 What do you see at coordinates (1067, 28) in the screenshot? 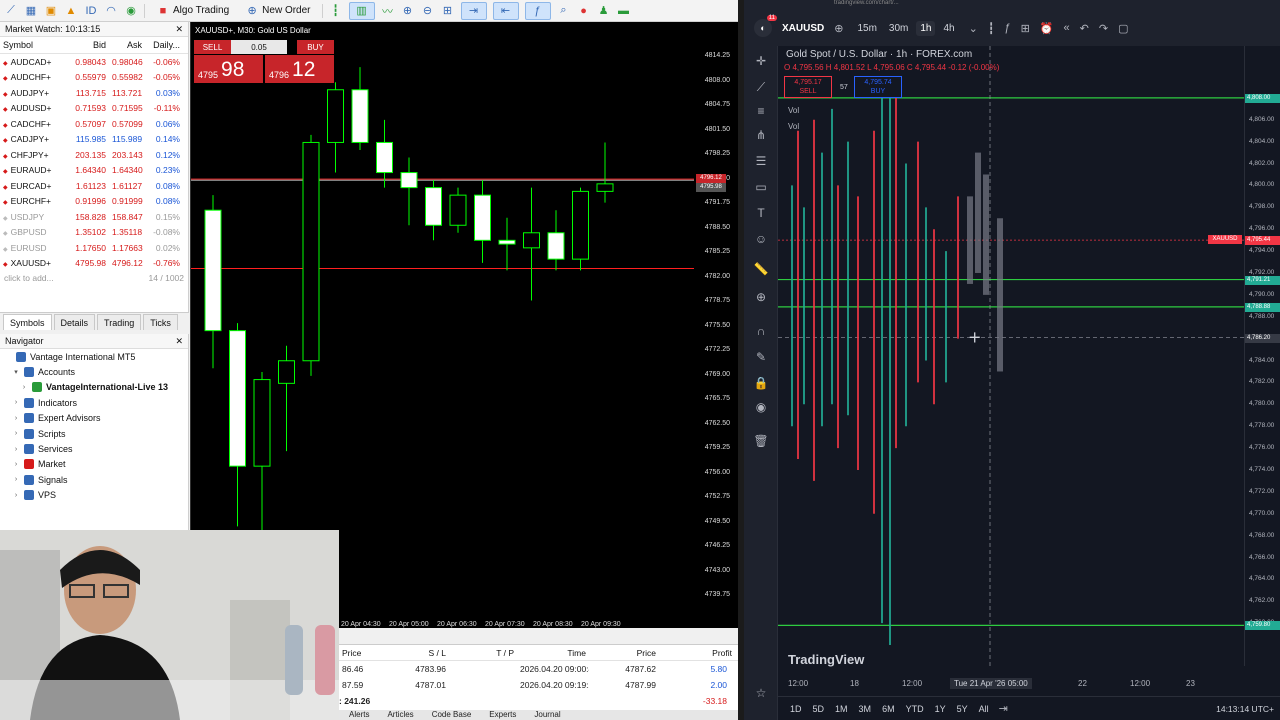
I see `replay-icon: «` at bounding box center [1067, 28].